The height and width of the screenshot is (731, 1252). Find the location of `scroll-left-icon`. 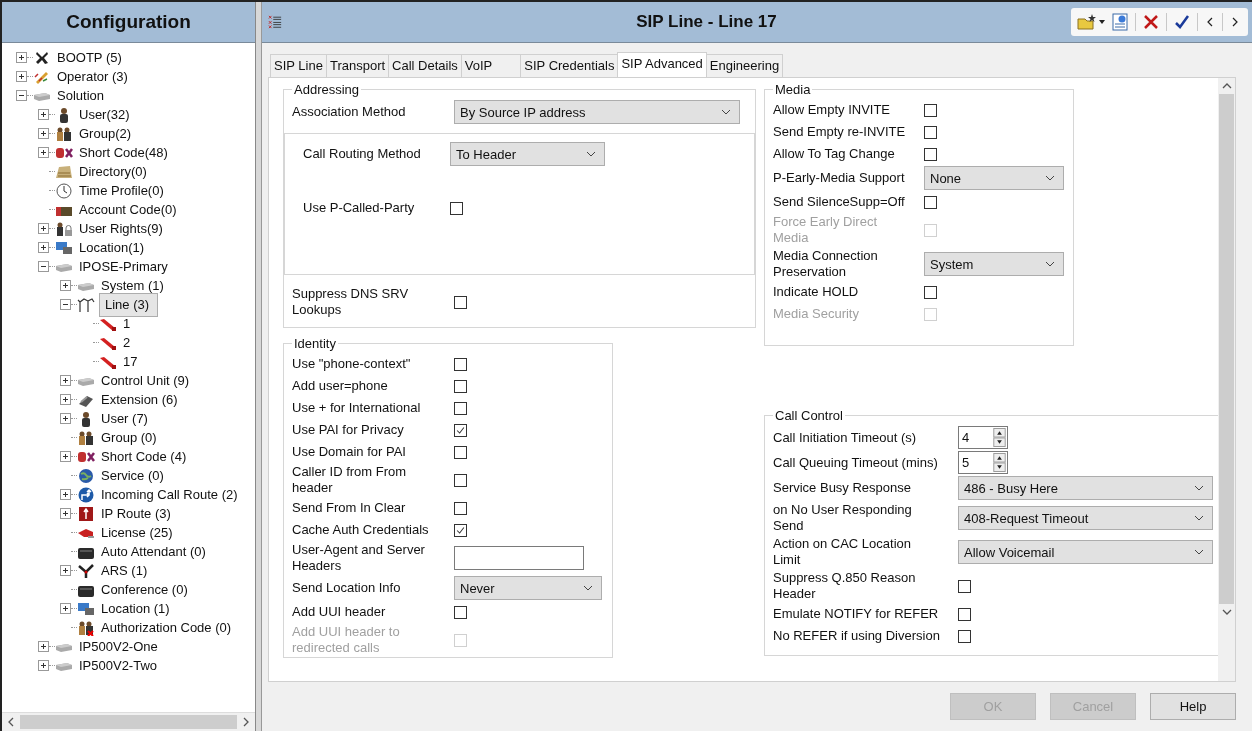

scroll-left-icon is located at coordinates (11, 722).